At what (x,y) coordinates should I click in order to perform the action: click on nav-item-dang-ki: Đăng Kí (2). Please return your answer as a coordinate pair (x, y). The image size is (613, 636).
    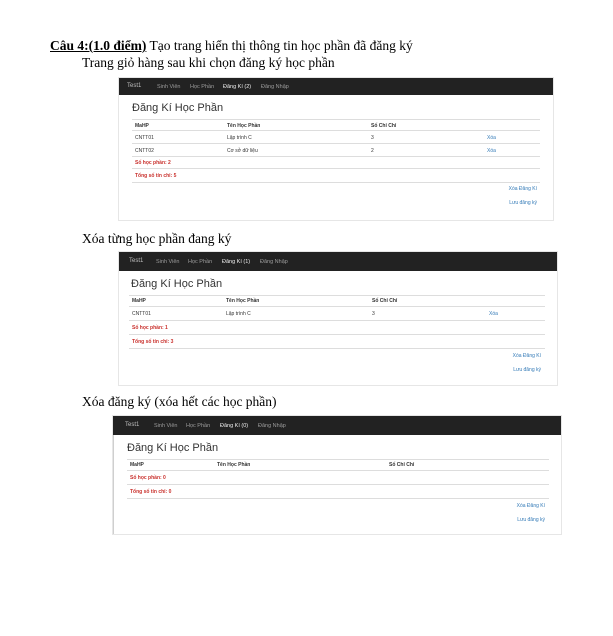
    Looking at the image, I should click on (237, 87).